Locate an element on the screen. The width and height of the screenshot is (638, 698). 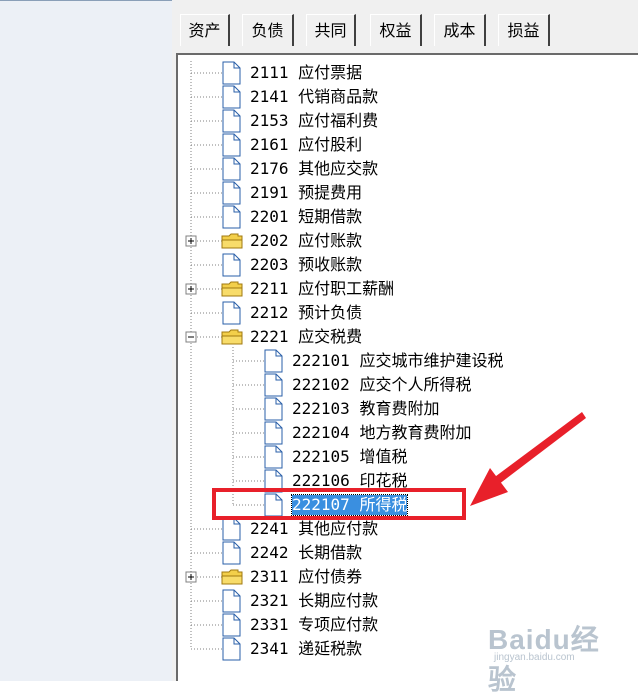
tree-item-2176: 2176 其他应交款 is located at coordinates (314, 169).